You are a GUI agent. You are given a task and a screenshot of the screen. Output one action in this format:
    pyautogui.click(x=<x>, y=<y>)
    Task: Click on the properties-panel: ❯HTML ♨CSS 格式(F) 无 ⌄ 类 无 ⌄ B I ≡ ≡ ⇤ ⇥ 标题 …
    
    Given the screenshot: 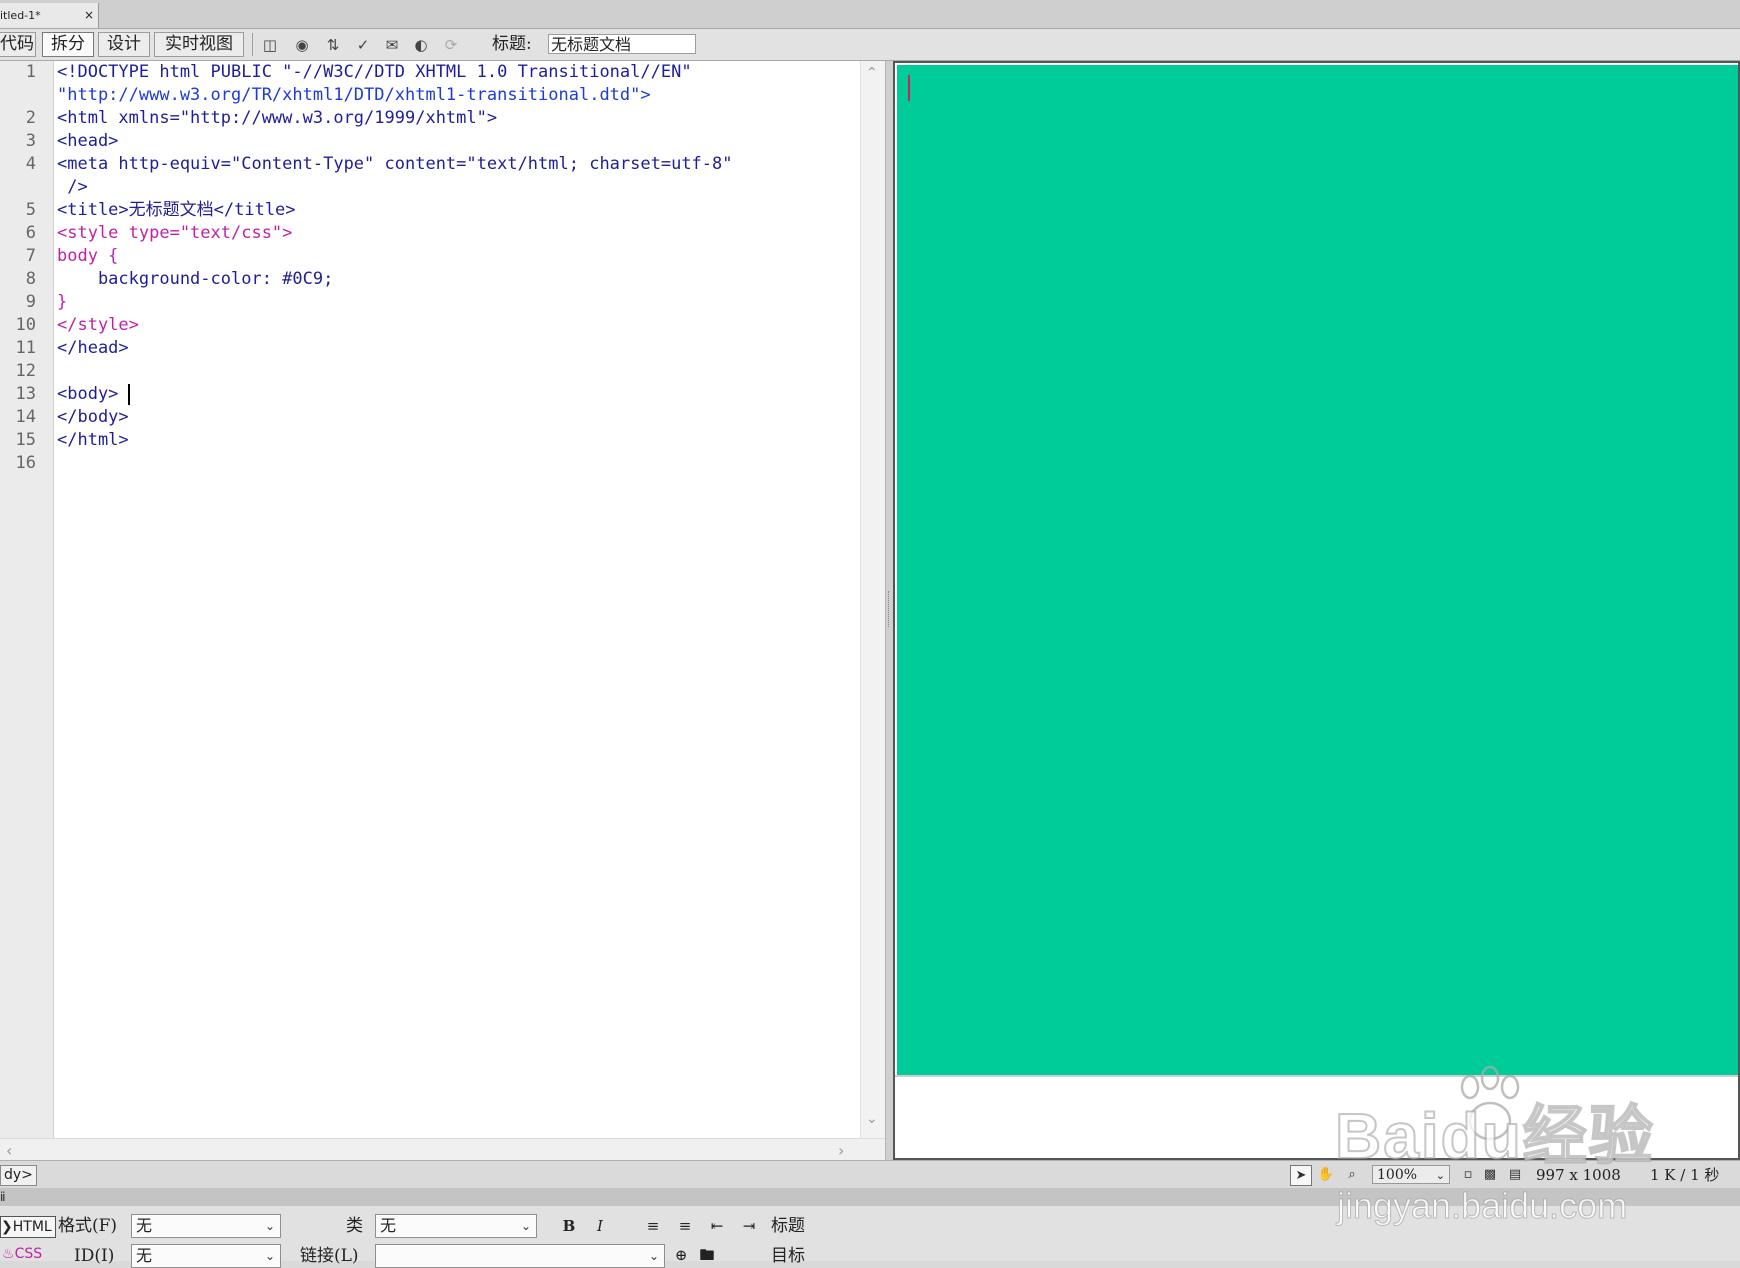 What is the action you would take?
    pyautogui.click(x=870, y=1237)
    